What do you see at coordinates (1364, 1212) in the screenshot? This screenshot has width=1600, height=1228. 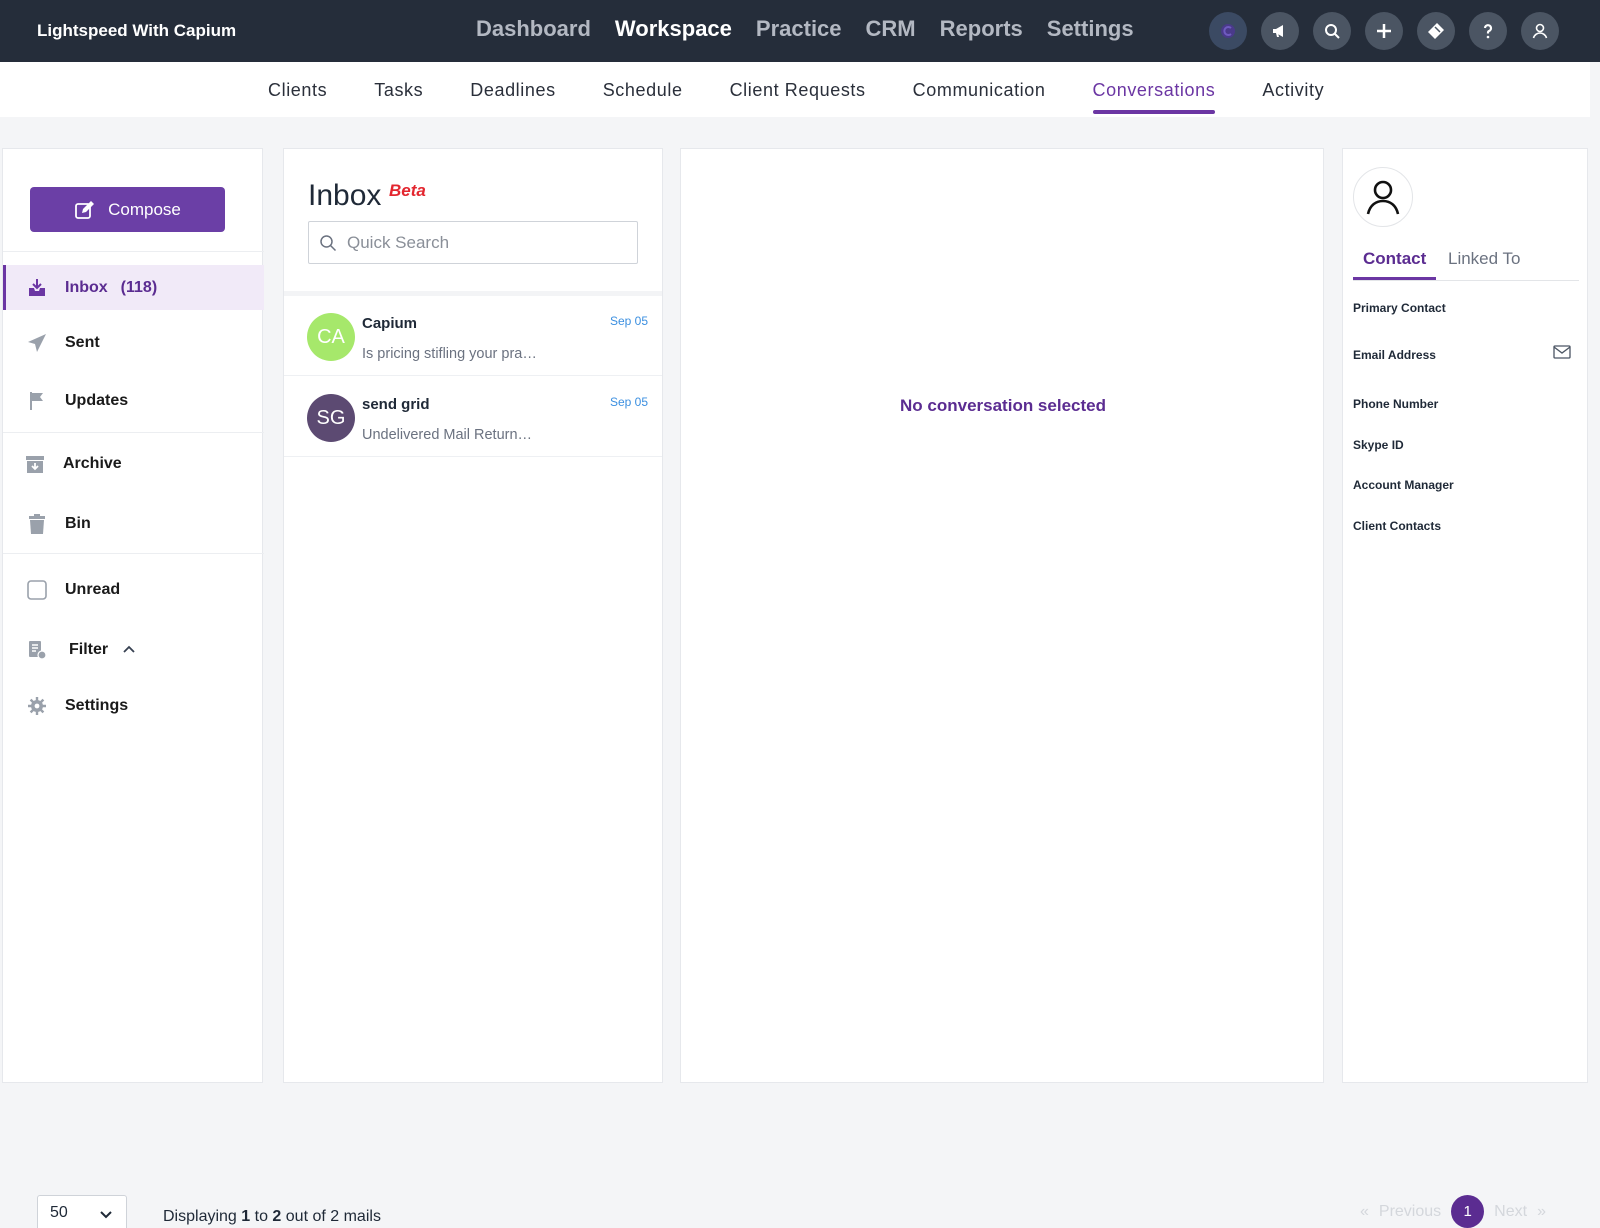 I see `first-page-link: «` at bounding box center [1364, 1212].